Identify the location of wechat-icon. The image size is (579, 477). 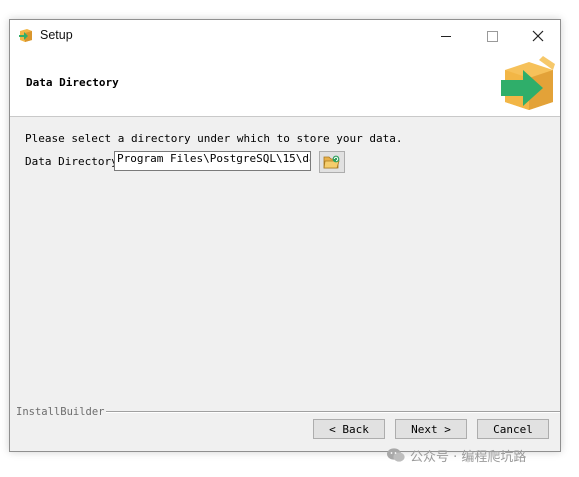
(396, 455).